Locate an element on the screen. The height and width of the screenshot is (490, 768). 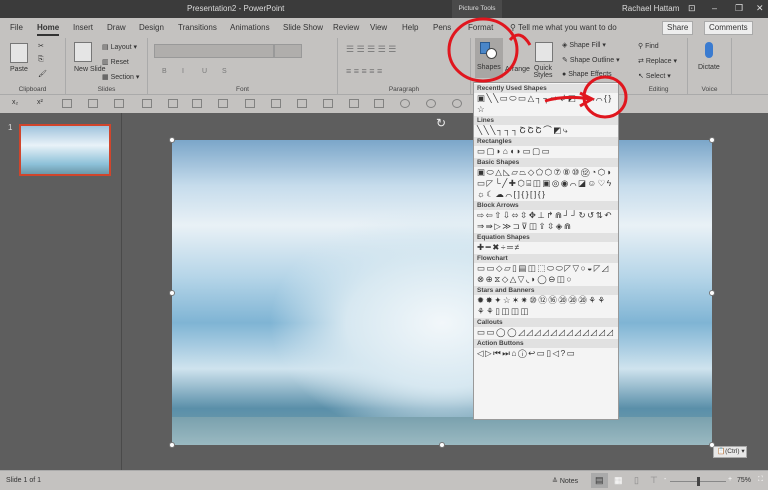
shape-items: ▭▭◇▱▯▤◫⬚⬭⬭◸▽○◒◸◿⊗⊕⧖◇△▽◟◗◯⊖◫○ is located at coordinates (546, 274).